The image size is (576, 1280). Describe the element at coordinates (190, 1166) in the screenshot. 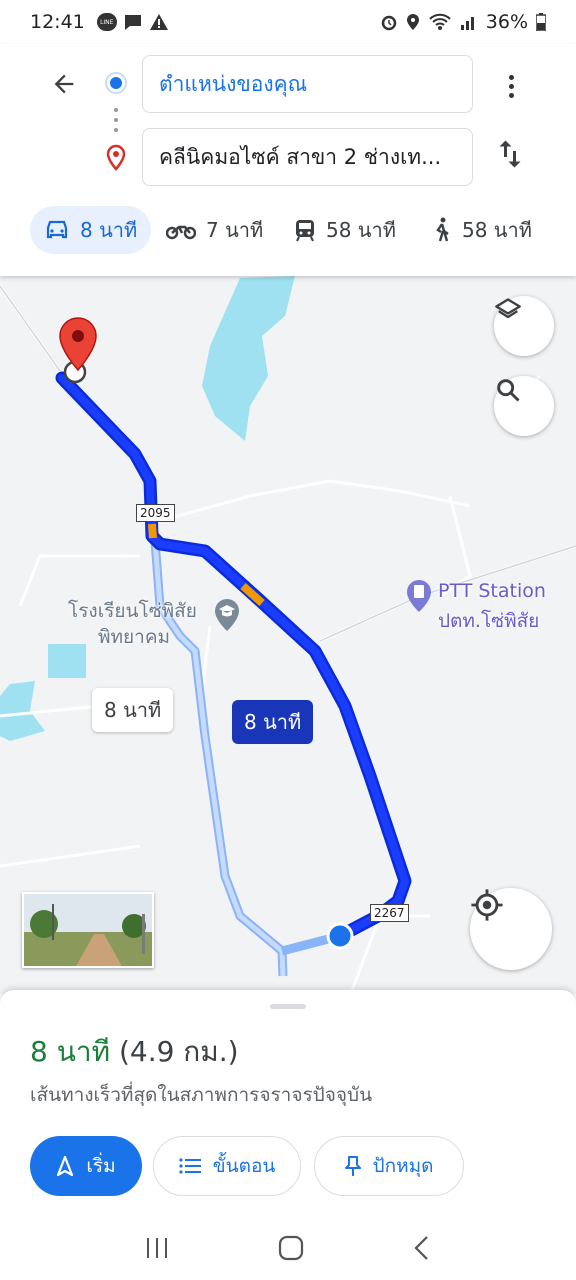

I see `list-icon` at that location.